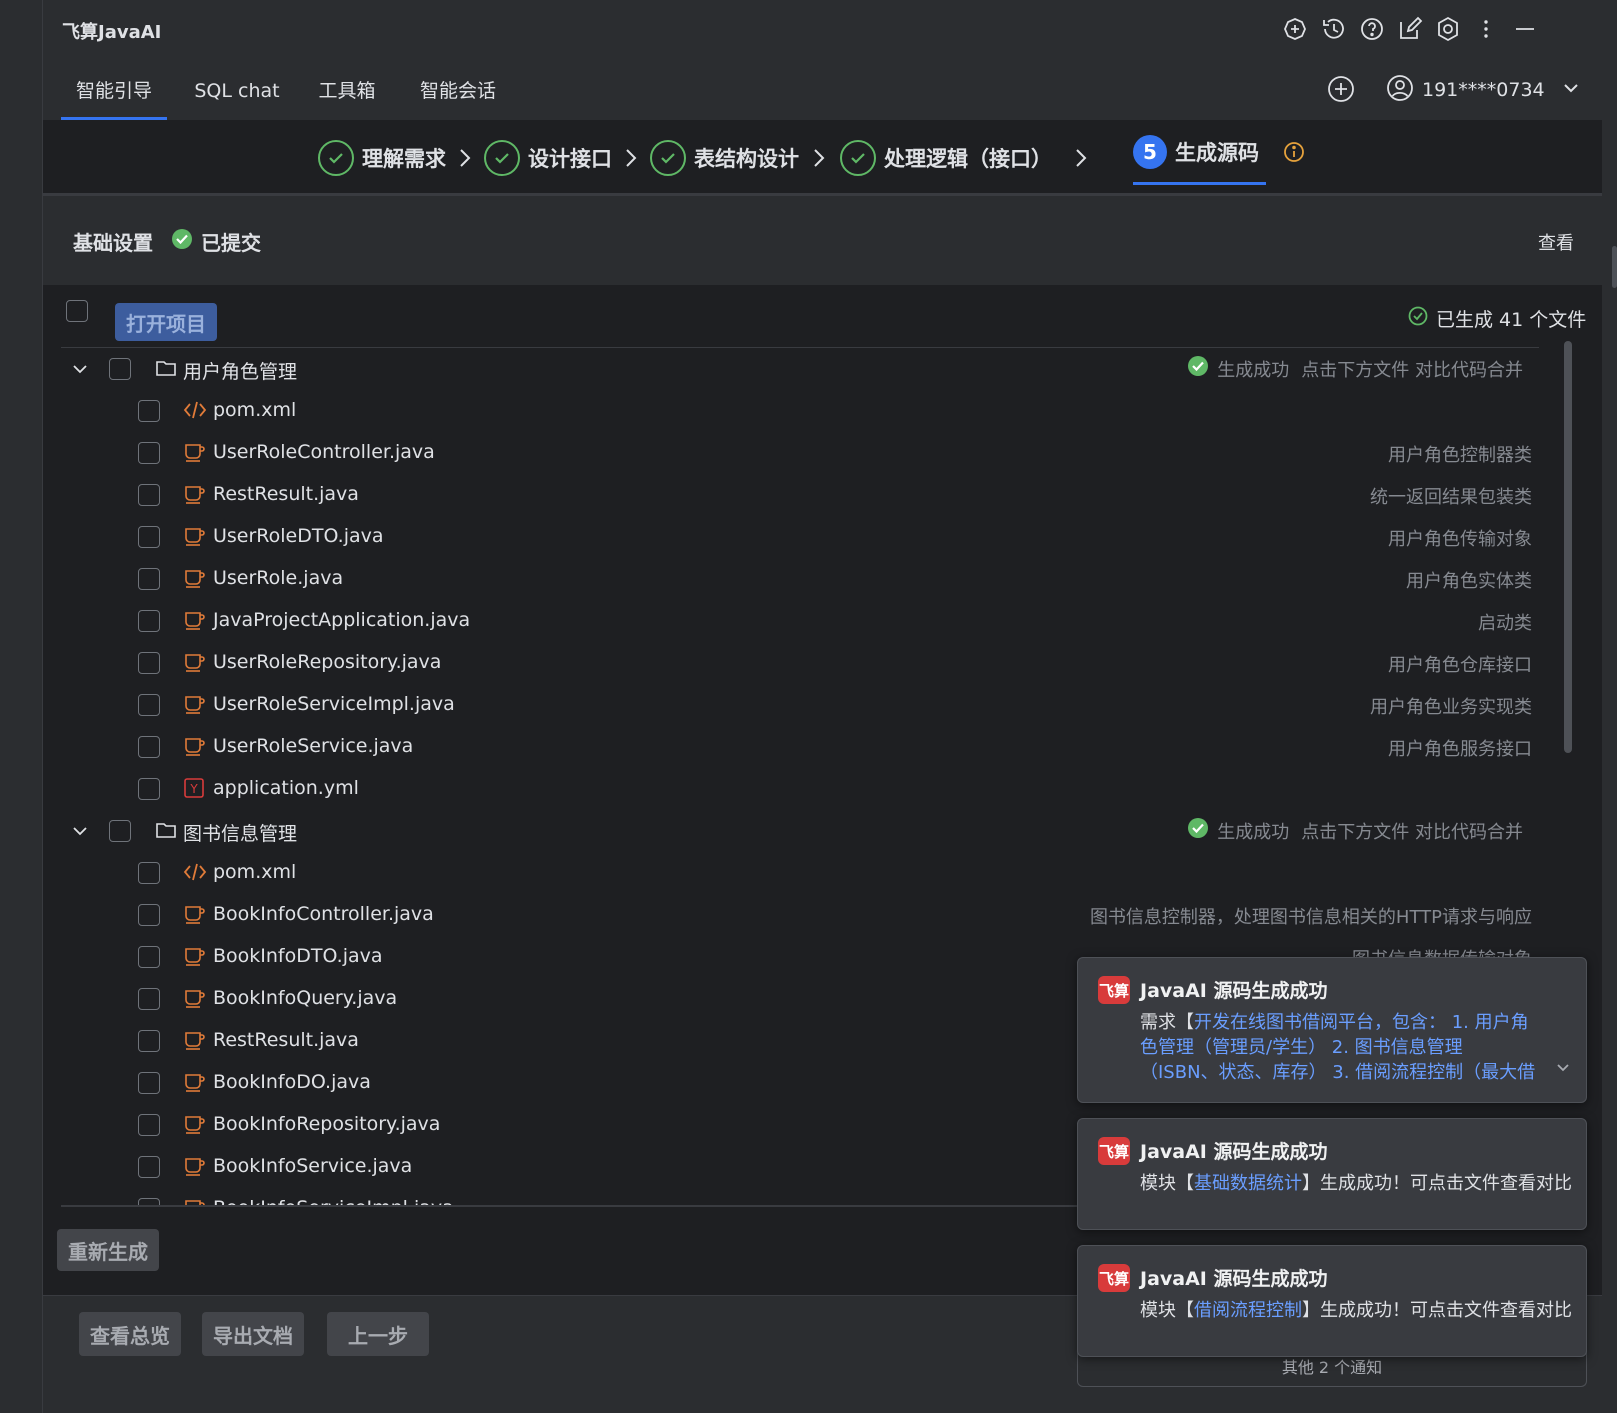  I want to click on success-check-icon, so click(1198, 830).